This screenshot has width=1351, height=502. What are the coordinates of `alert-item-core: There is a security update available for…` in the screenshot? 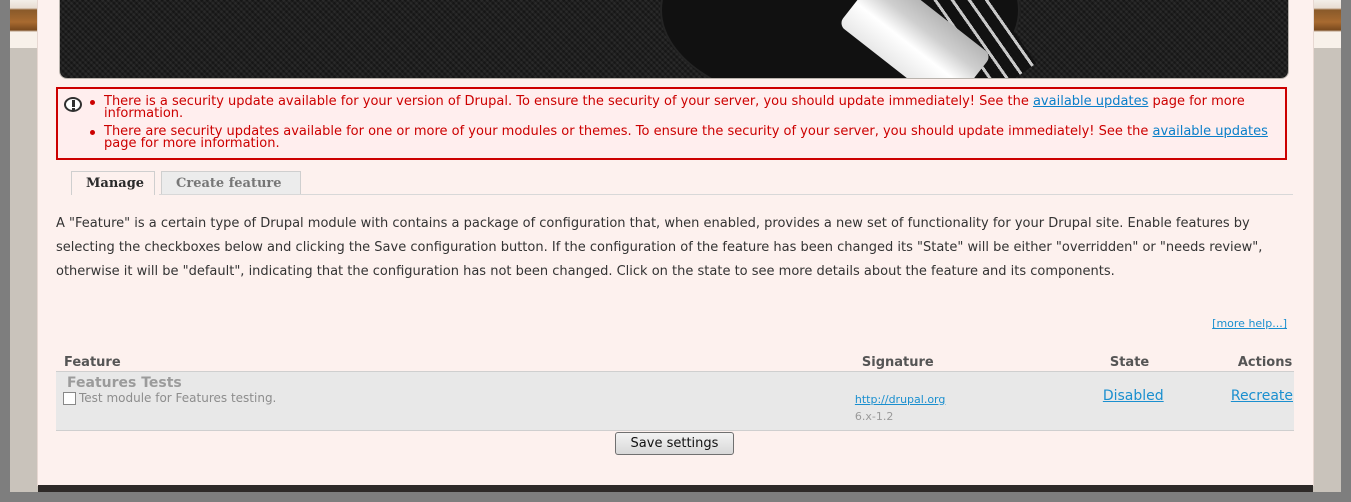 It's located at (685, 107).